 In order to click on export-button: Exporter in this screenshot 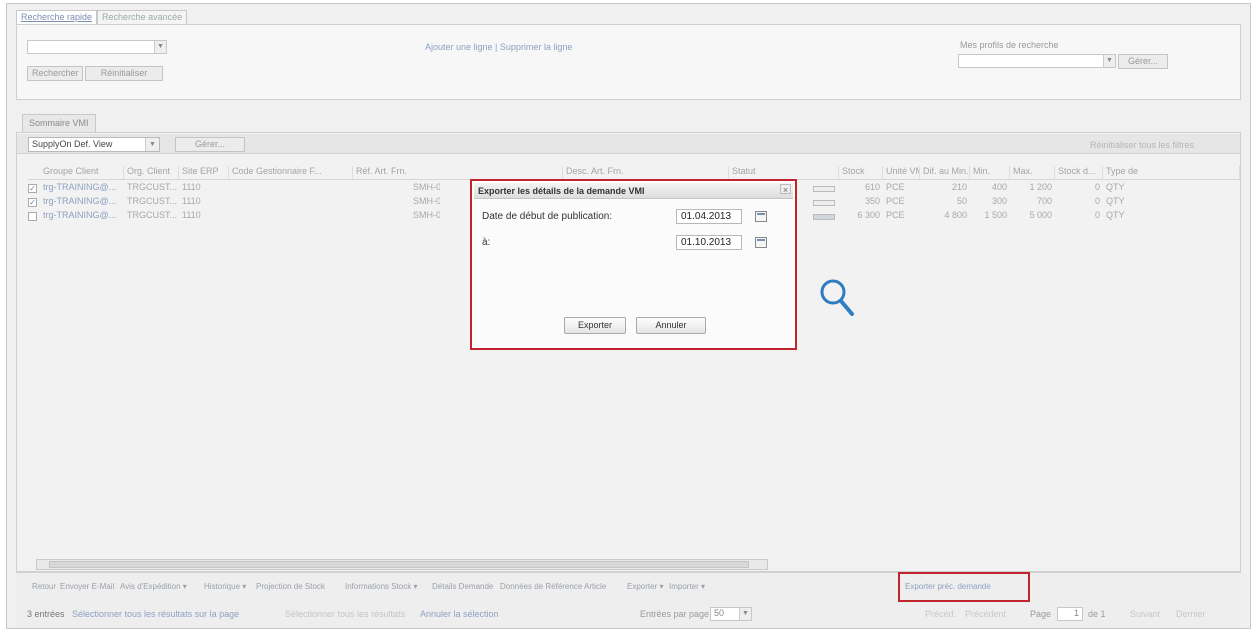, I will do `click(595, 325)`.